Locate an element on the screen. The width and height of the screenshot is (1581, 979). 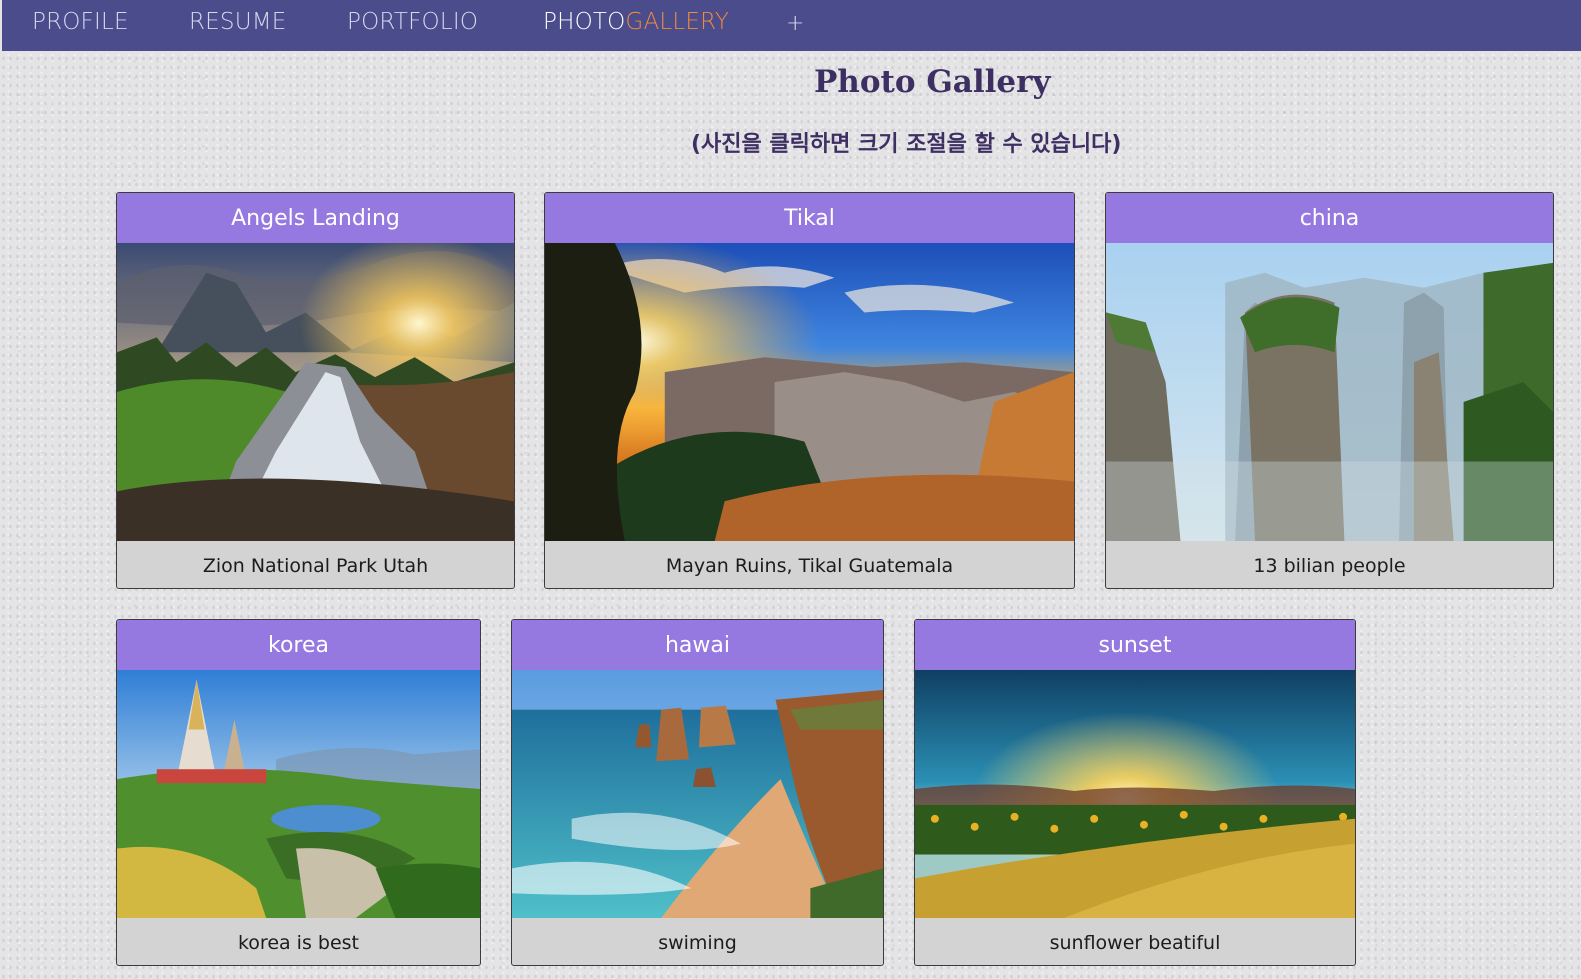
gallery-card-china: china 13 bilian people is located at coordinates (1329, 390).